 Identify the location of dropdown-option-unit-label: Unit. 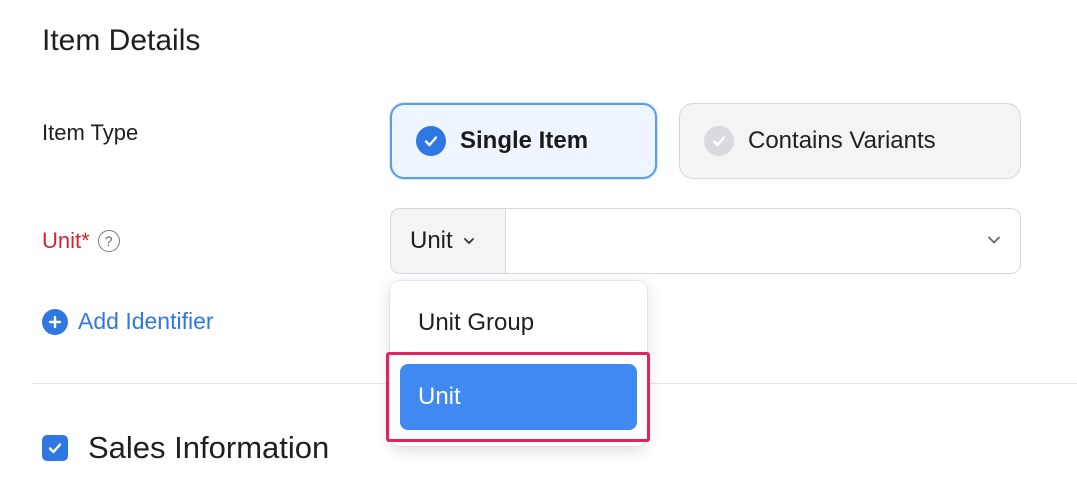
(439, 396).